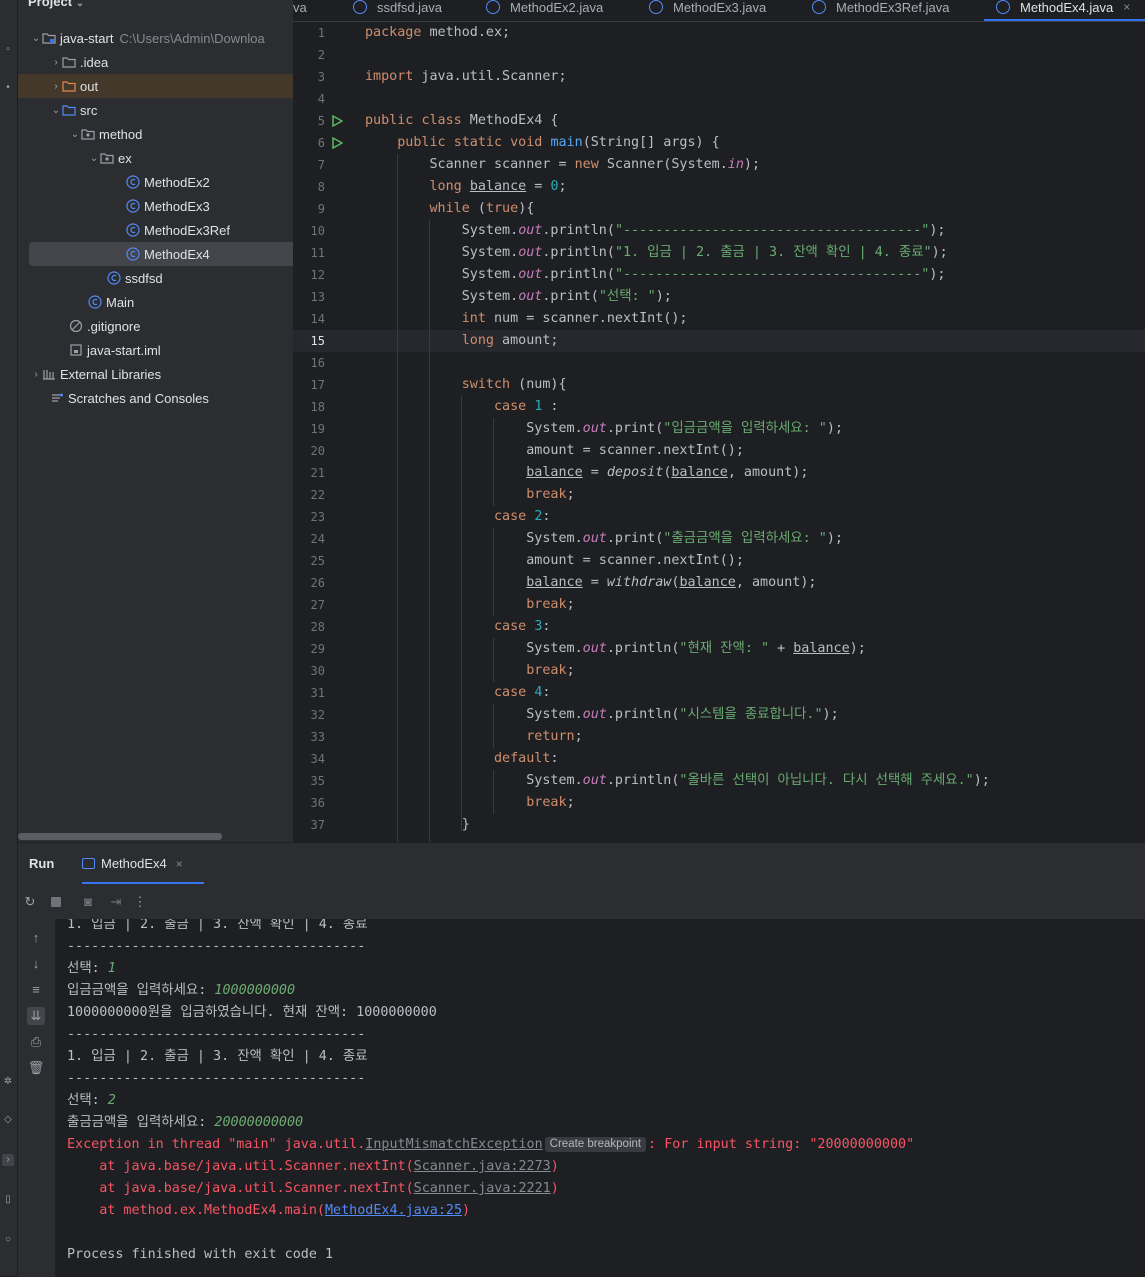  I want to click on tab-methodex4: MethodEx4.java ×, so click(1064, 10).